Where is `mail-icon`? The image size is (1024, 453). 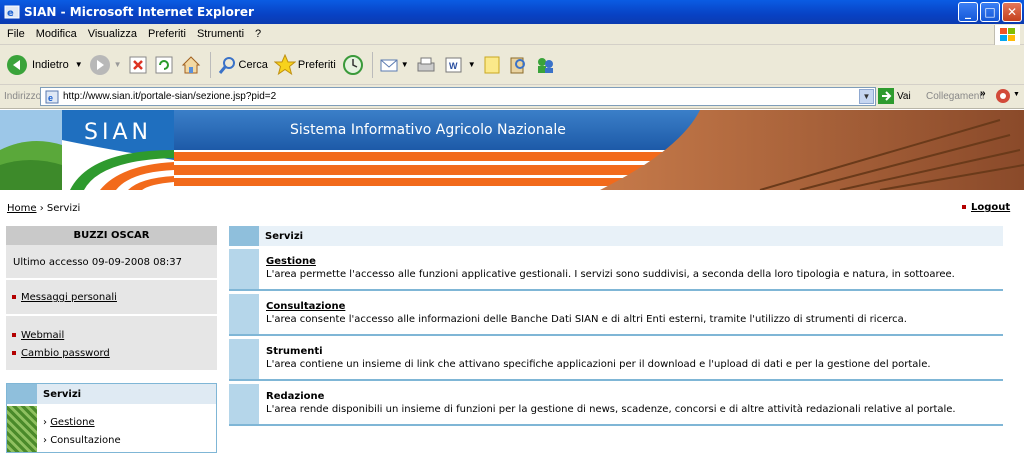 mail-icon is located at coordinates (389, 65).